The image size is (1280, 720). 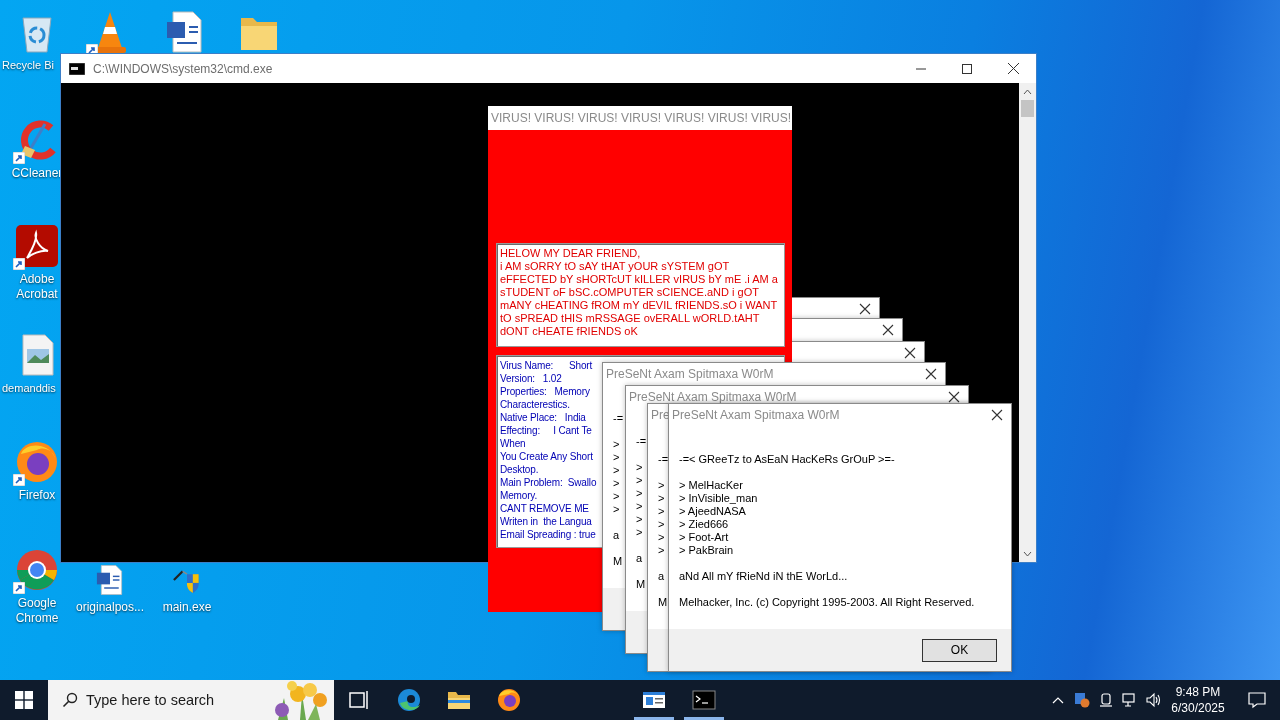 I want to click on copyright-text: Melhacker, Inc. (c) Copyright 1995-2003. All Right Reserved., so click(x=827, y=602).